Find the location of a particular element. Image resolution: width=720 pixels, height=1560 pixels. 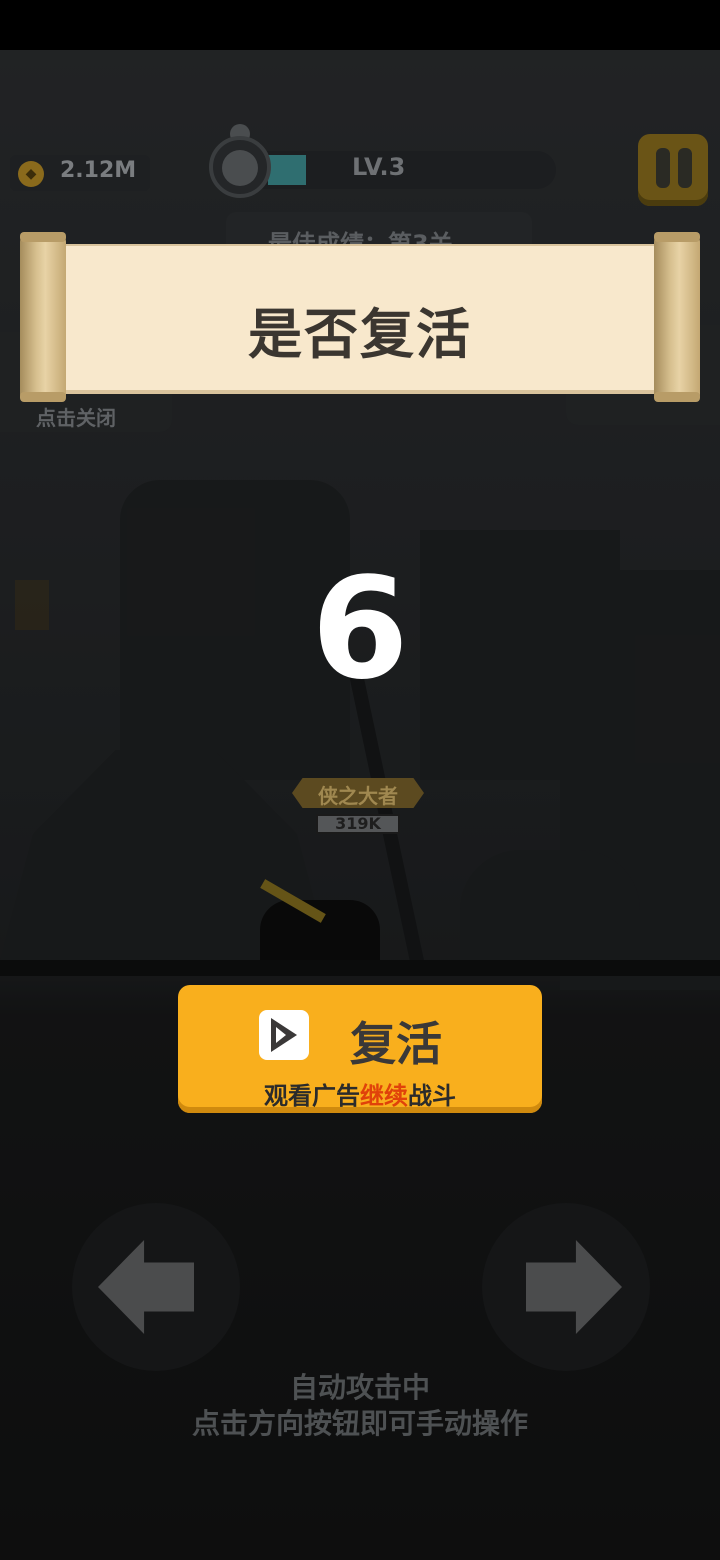

level-progress-fill is located at coordinates (287, 170).